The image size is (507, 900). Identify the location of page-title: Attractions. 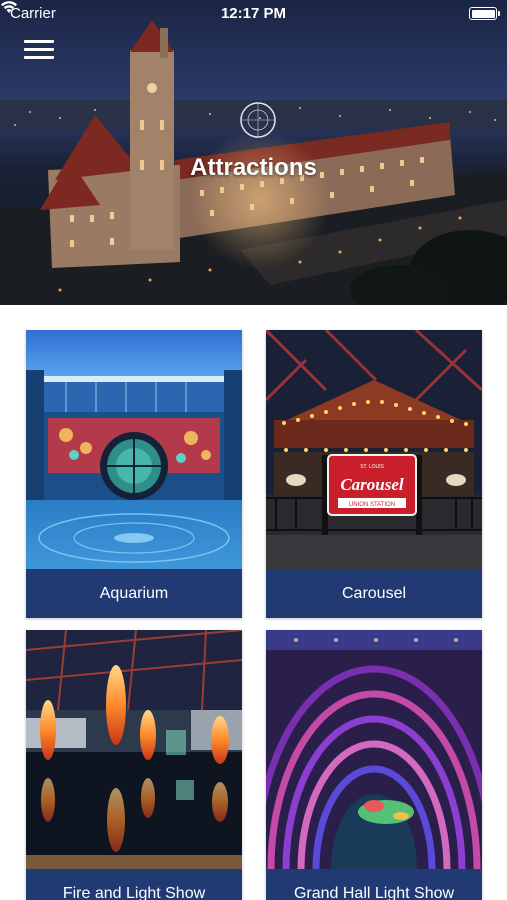
(253, 167).